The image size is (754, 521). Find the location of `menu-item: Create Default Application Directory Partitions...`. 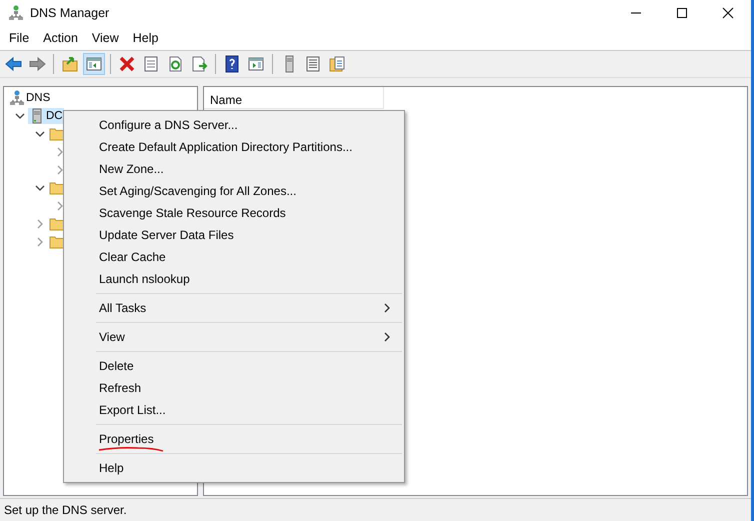

menu-item: Create Default Application Directory Partitions... is located at coordinates (234, 147).